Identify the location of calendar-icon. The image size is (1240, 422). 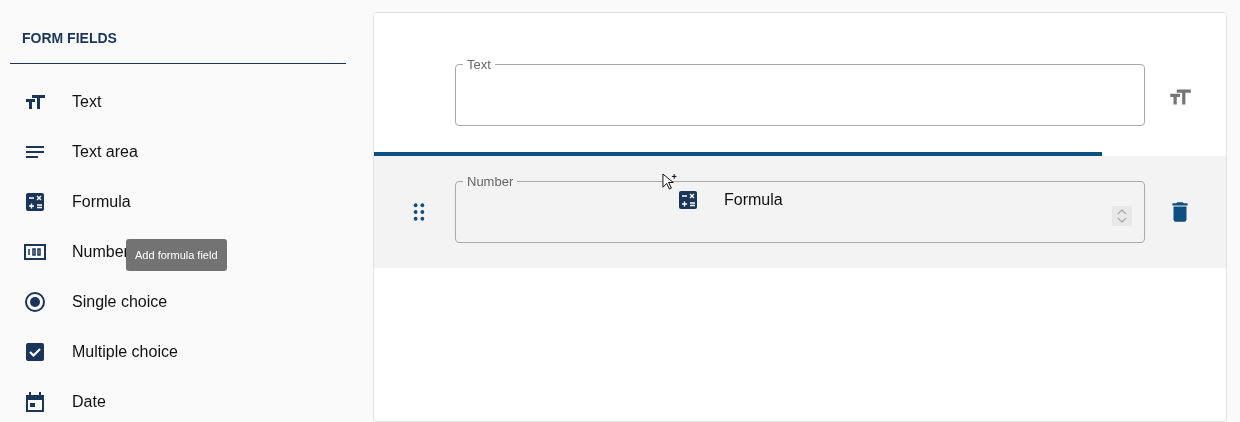
(35, 402).